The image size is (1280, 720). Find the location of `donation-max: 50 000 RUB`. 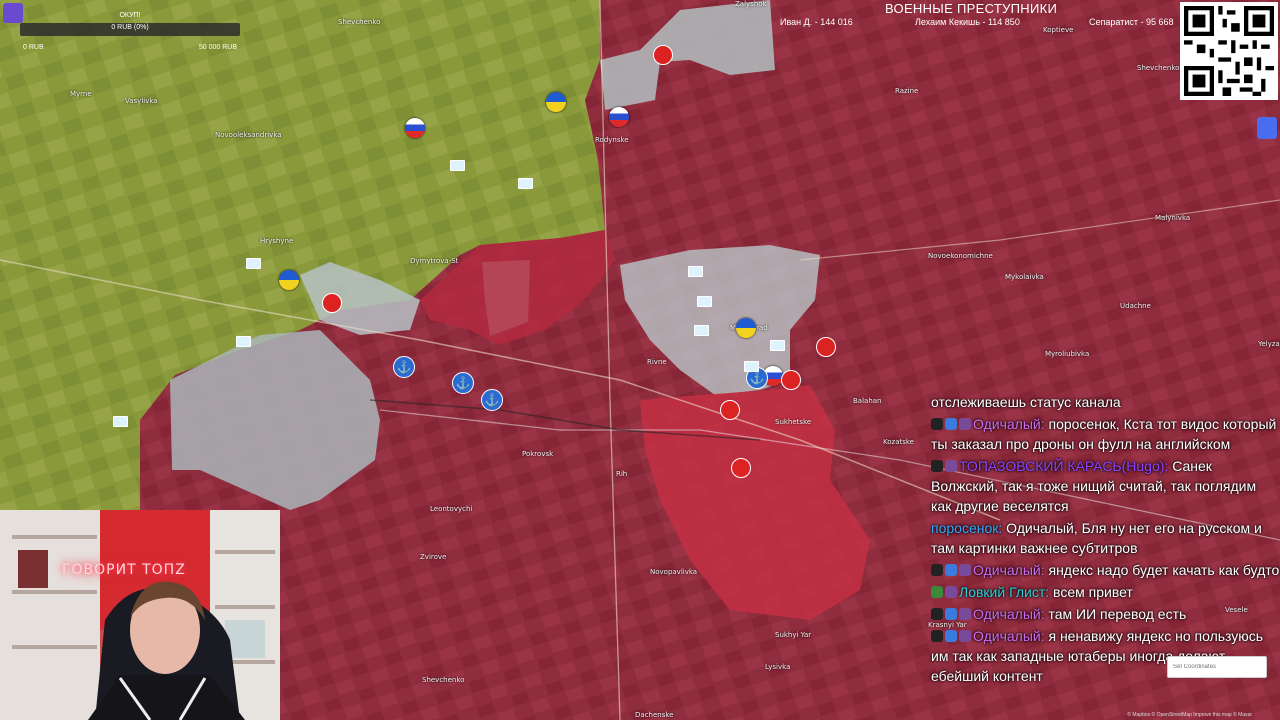

donation-max: 50 000 RUB is located at coordinates (217, 47).